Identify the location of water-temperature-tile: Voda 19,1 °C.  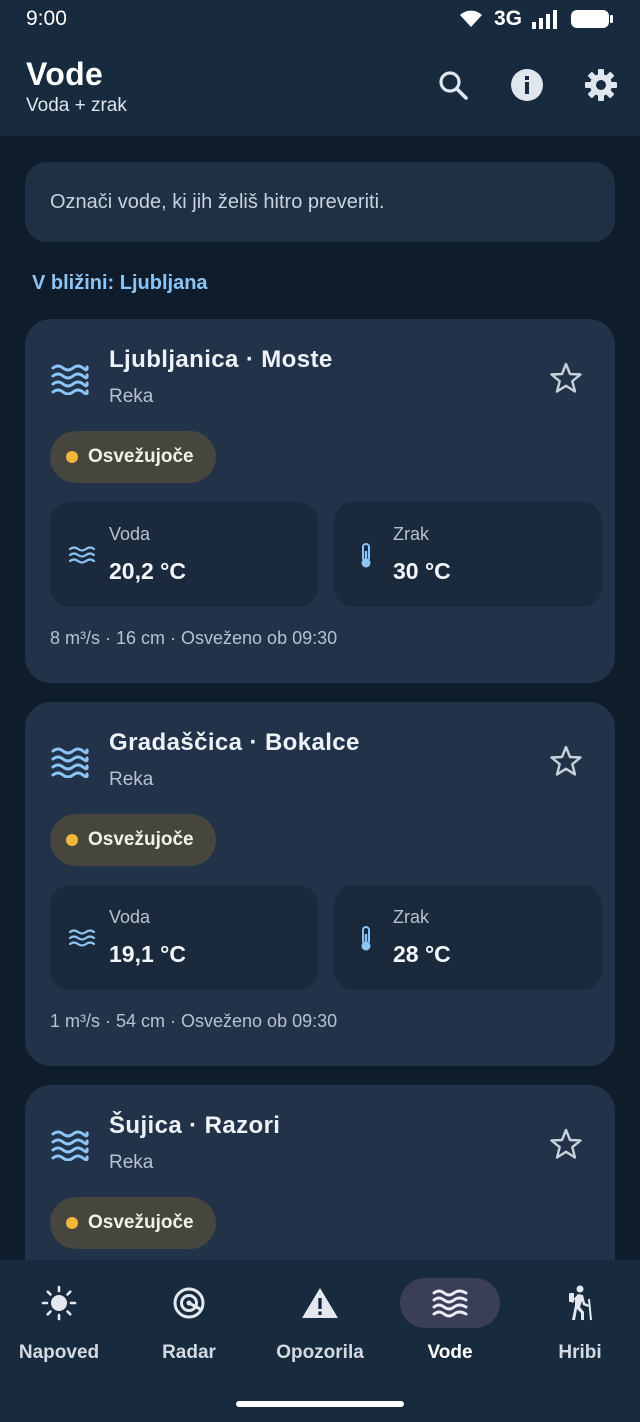
(184, 937).